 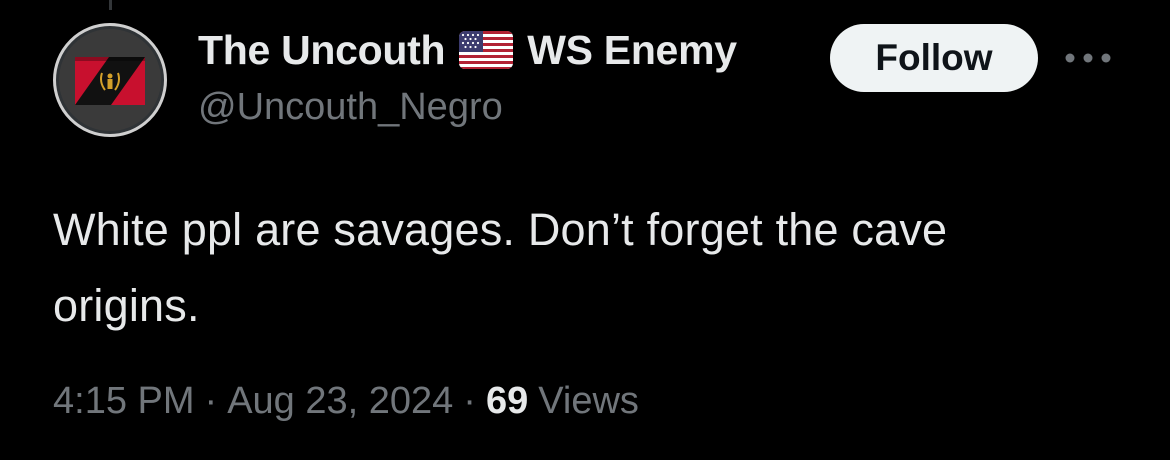 I want to click on avatar-image, so click(x=110, y=80).